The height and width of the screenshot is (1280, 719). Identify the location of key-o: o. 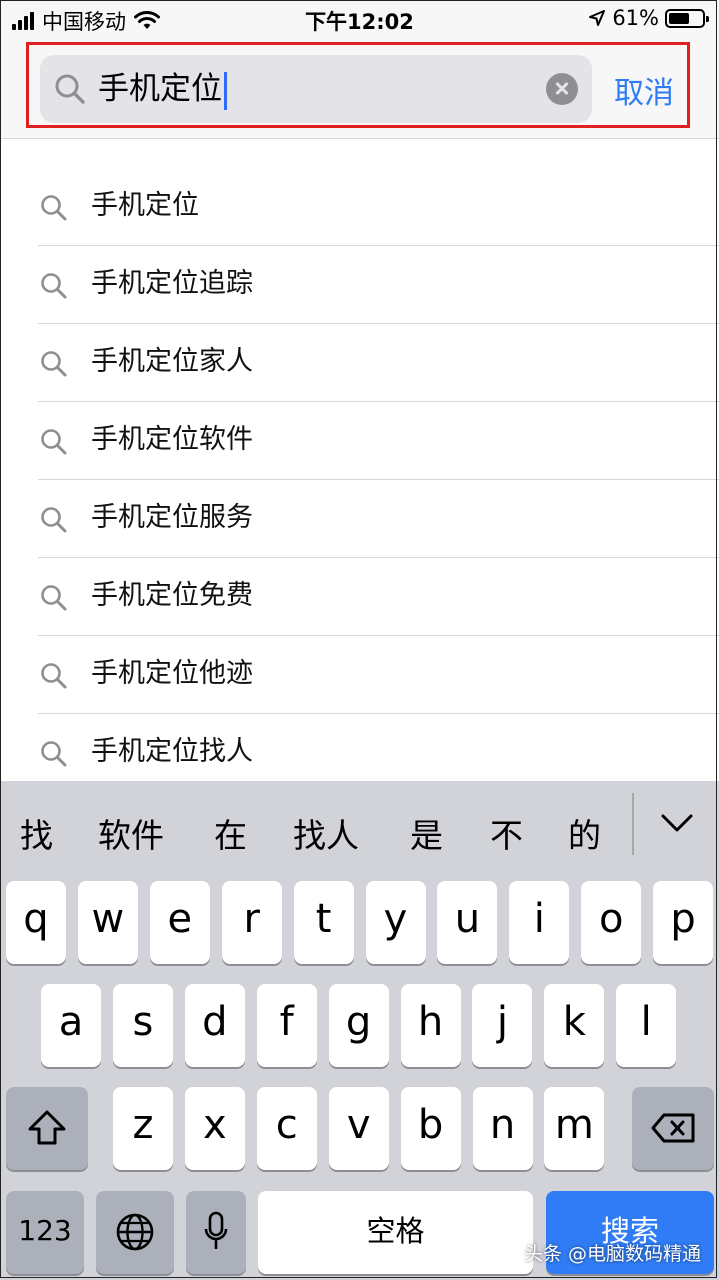
(611, 922).